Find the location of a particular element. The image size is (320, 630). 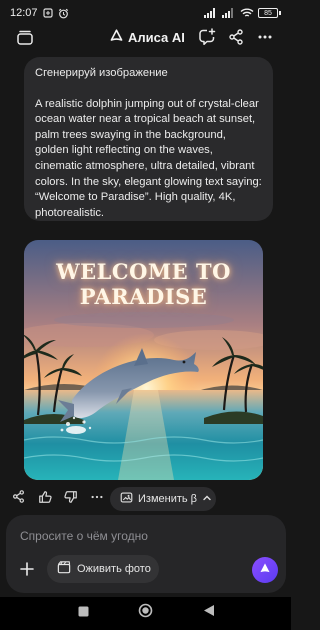

chats-menu-button is located at coordinates (25, 39).